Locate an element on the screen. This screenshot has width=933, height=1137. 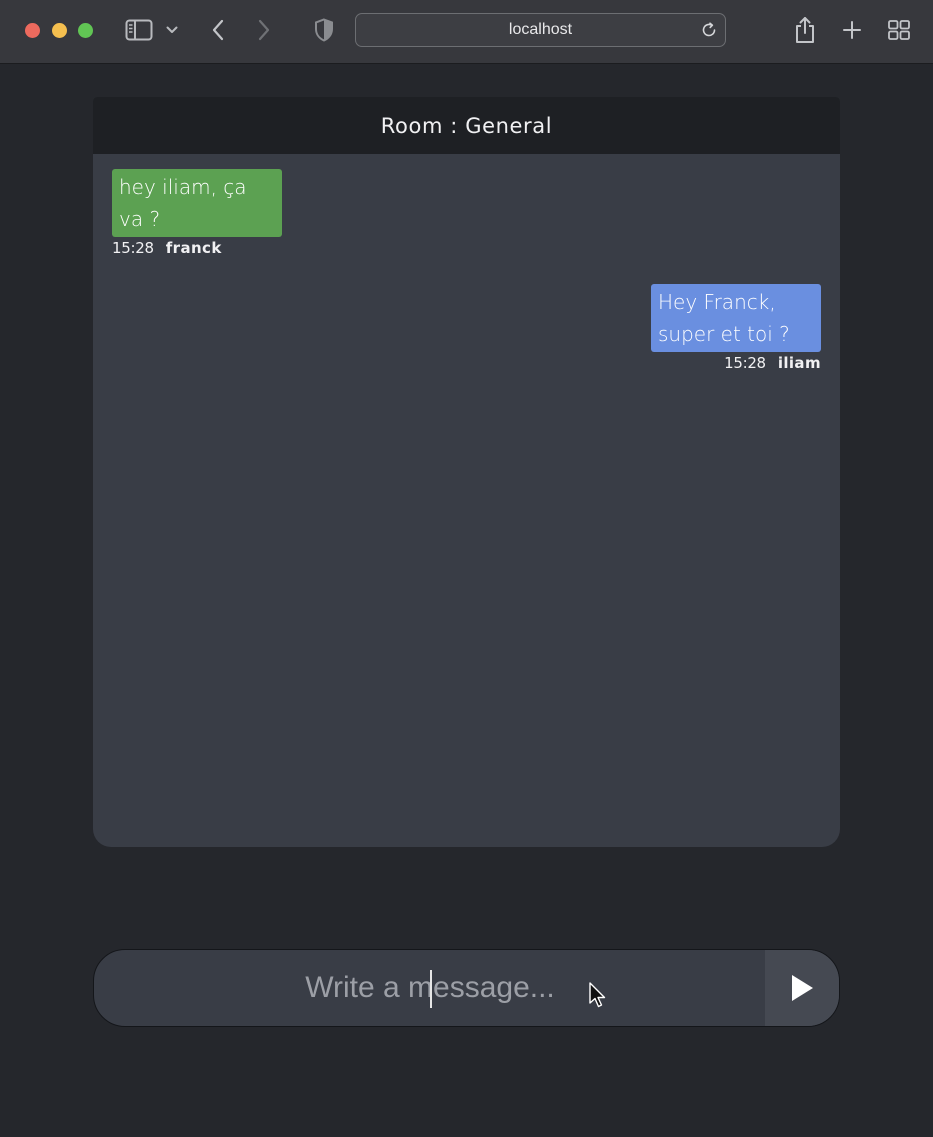
message-bubble: hey iliam, ça va ? is located at coordinates (197, 203).